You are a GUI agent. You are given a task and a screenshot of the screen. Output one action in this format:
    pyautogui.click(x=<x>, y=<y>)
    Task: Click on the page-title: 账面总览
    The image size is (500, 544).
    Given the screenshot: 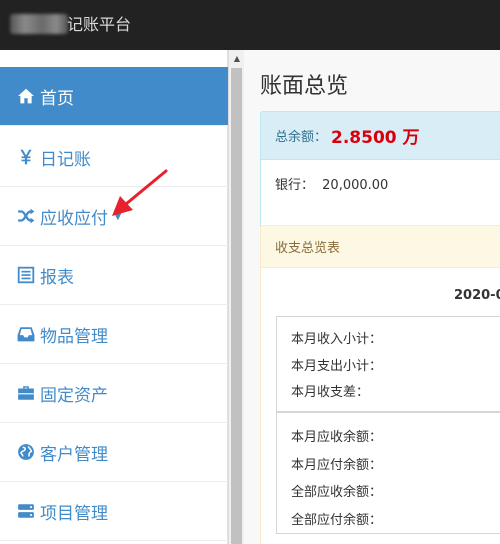 What is the action you would take?
    pyautogui.click(x=304, y=86)
    